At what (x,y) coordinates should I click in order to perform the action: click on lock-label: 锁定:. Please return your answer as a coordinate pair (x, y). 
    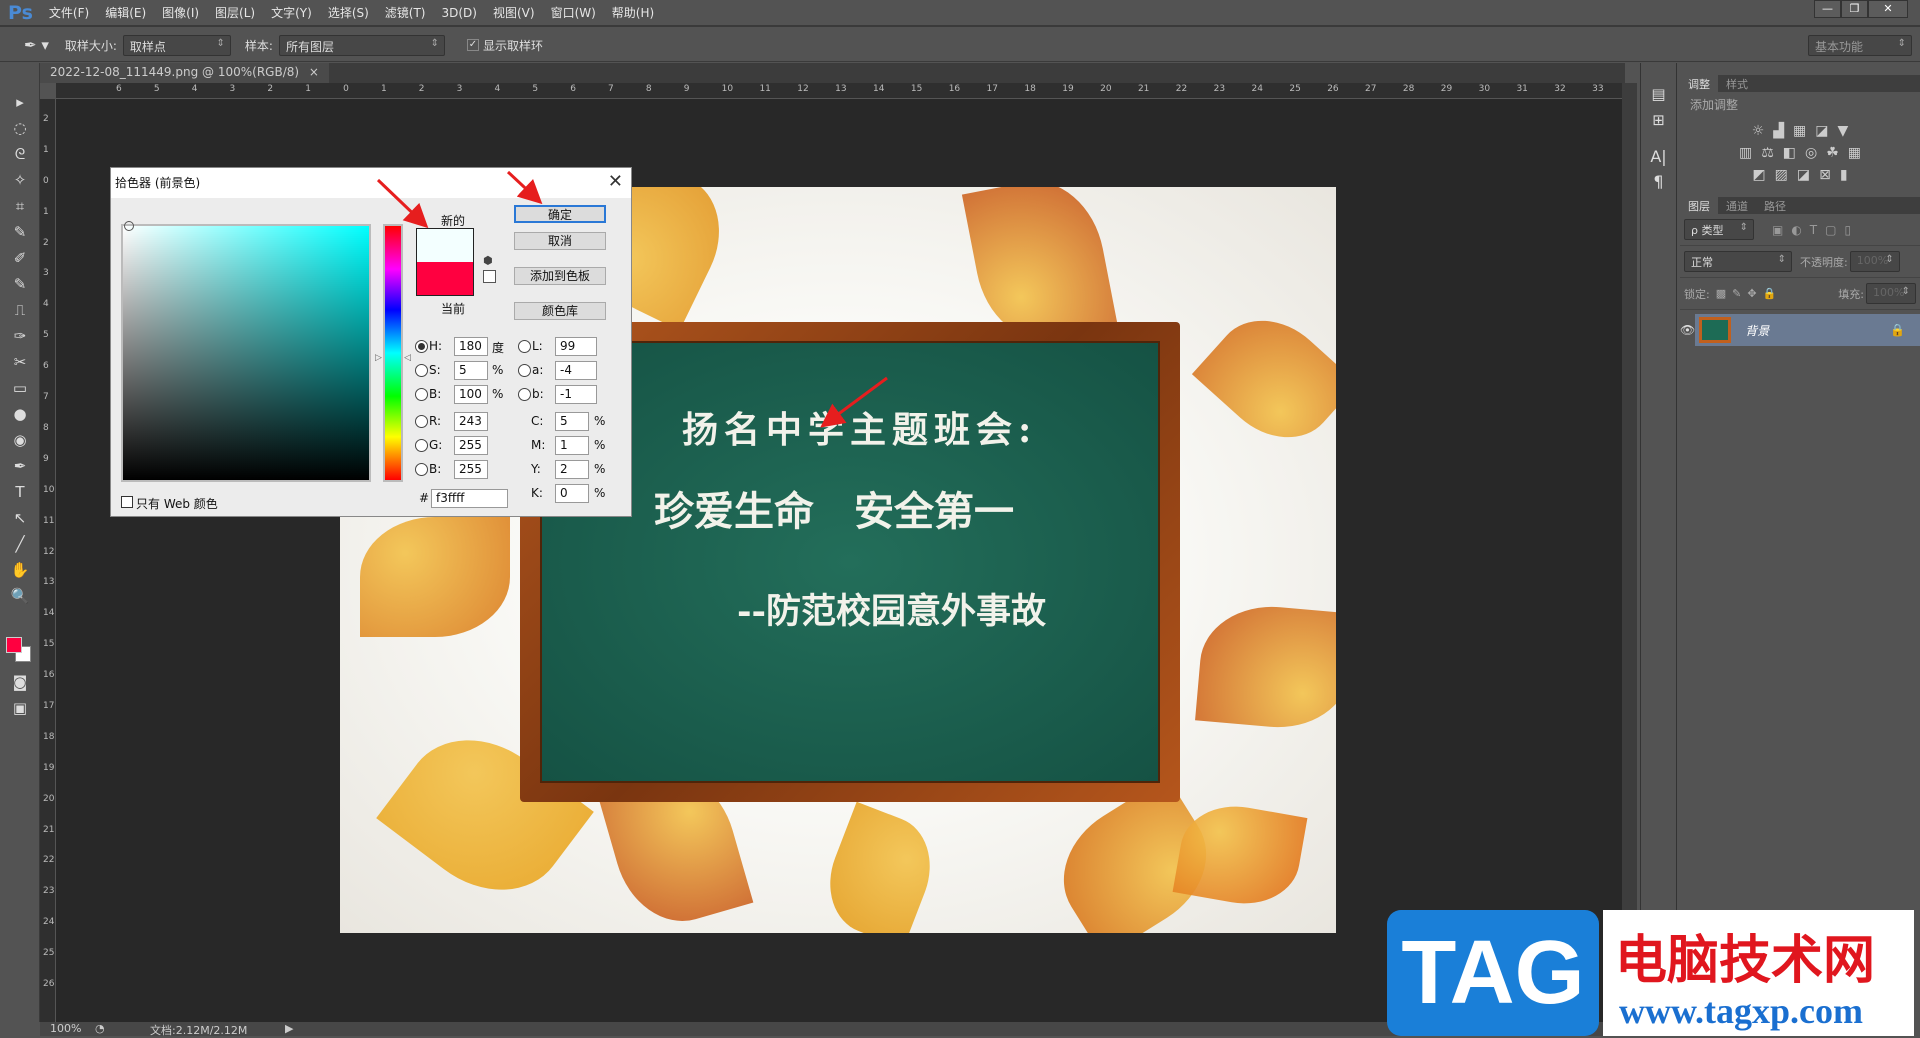
    Looking at the image, I should click on (1697, 294).